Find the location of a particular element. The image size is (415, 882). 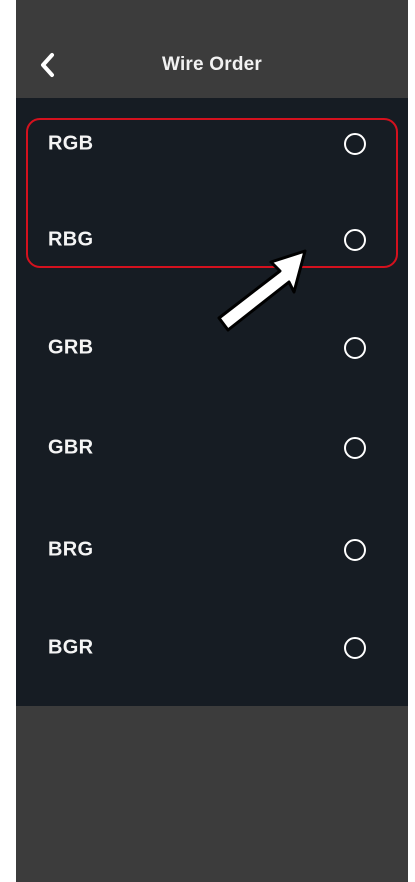

option-label: GRB is located at coordinates (71, 347).